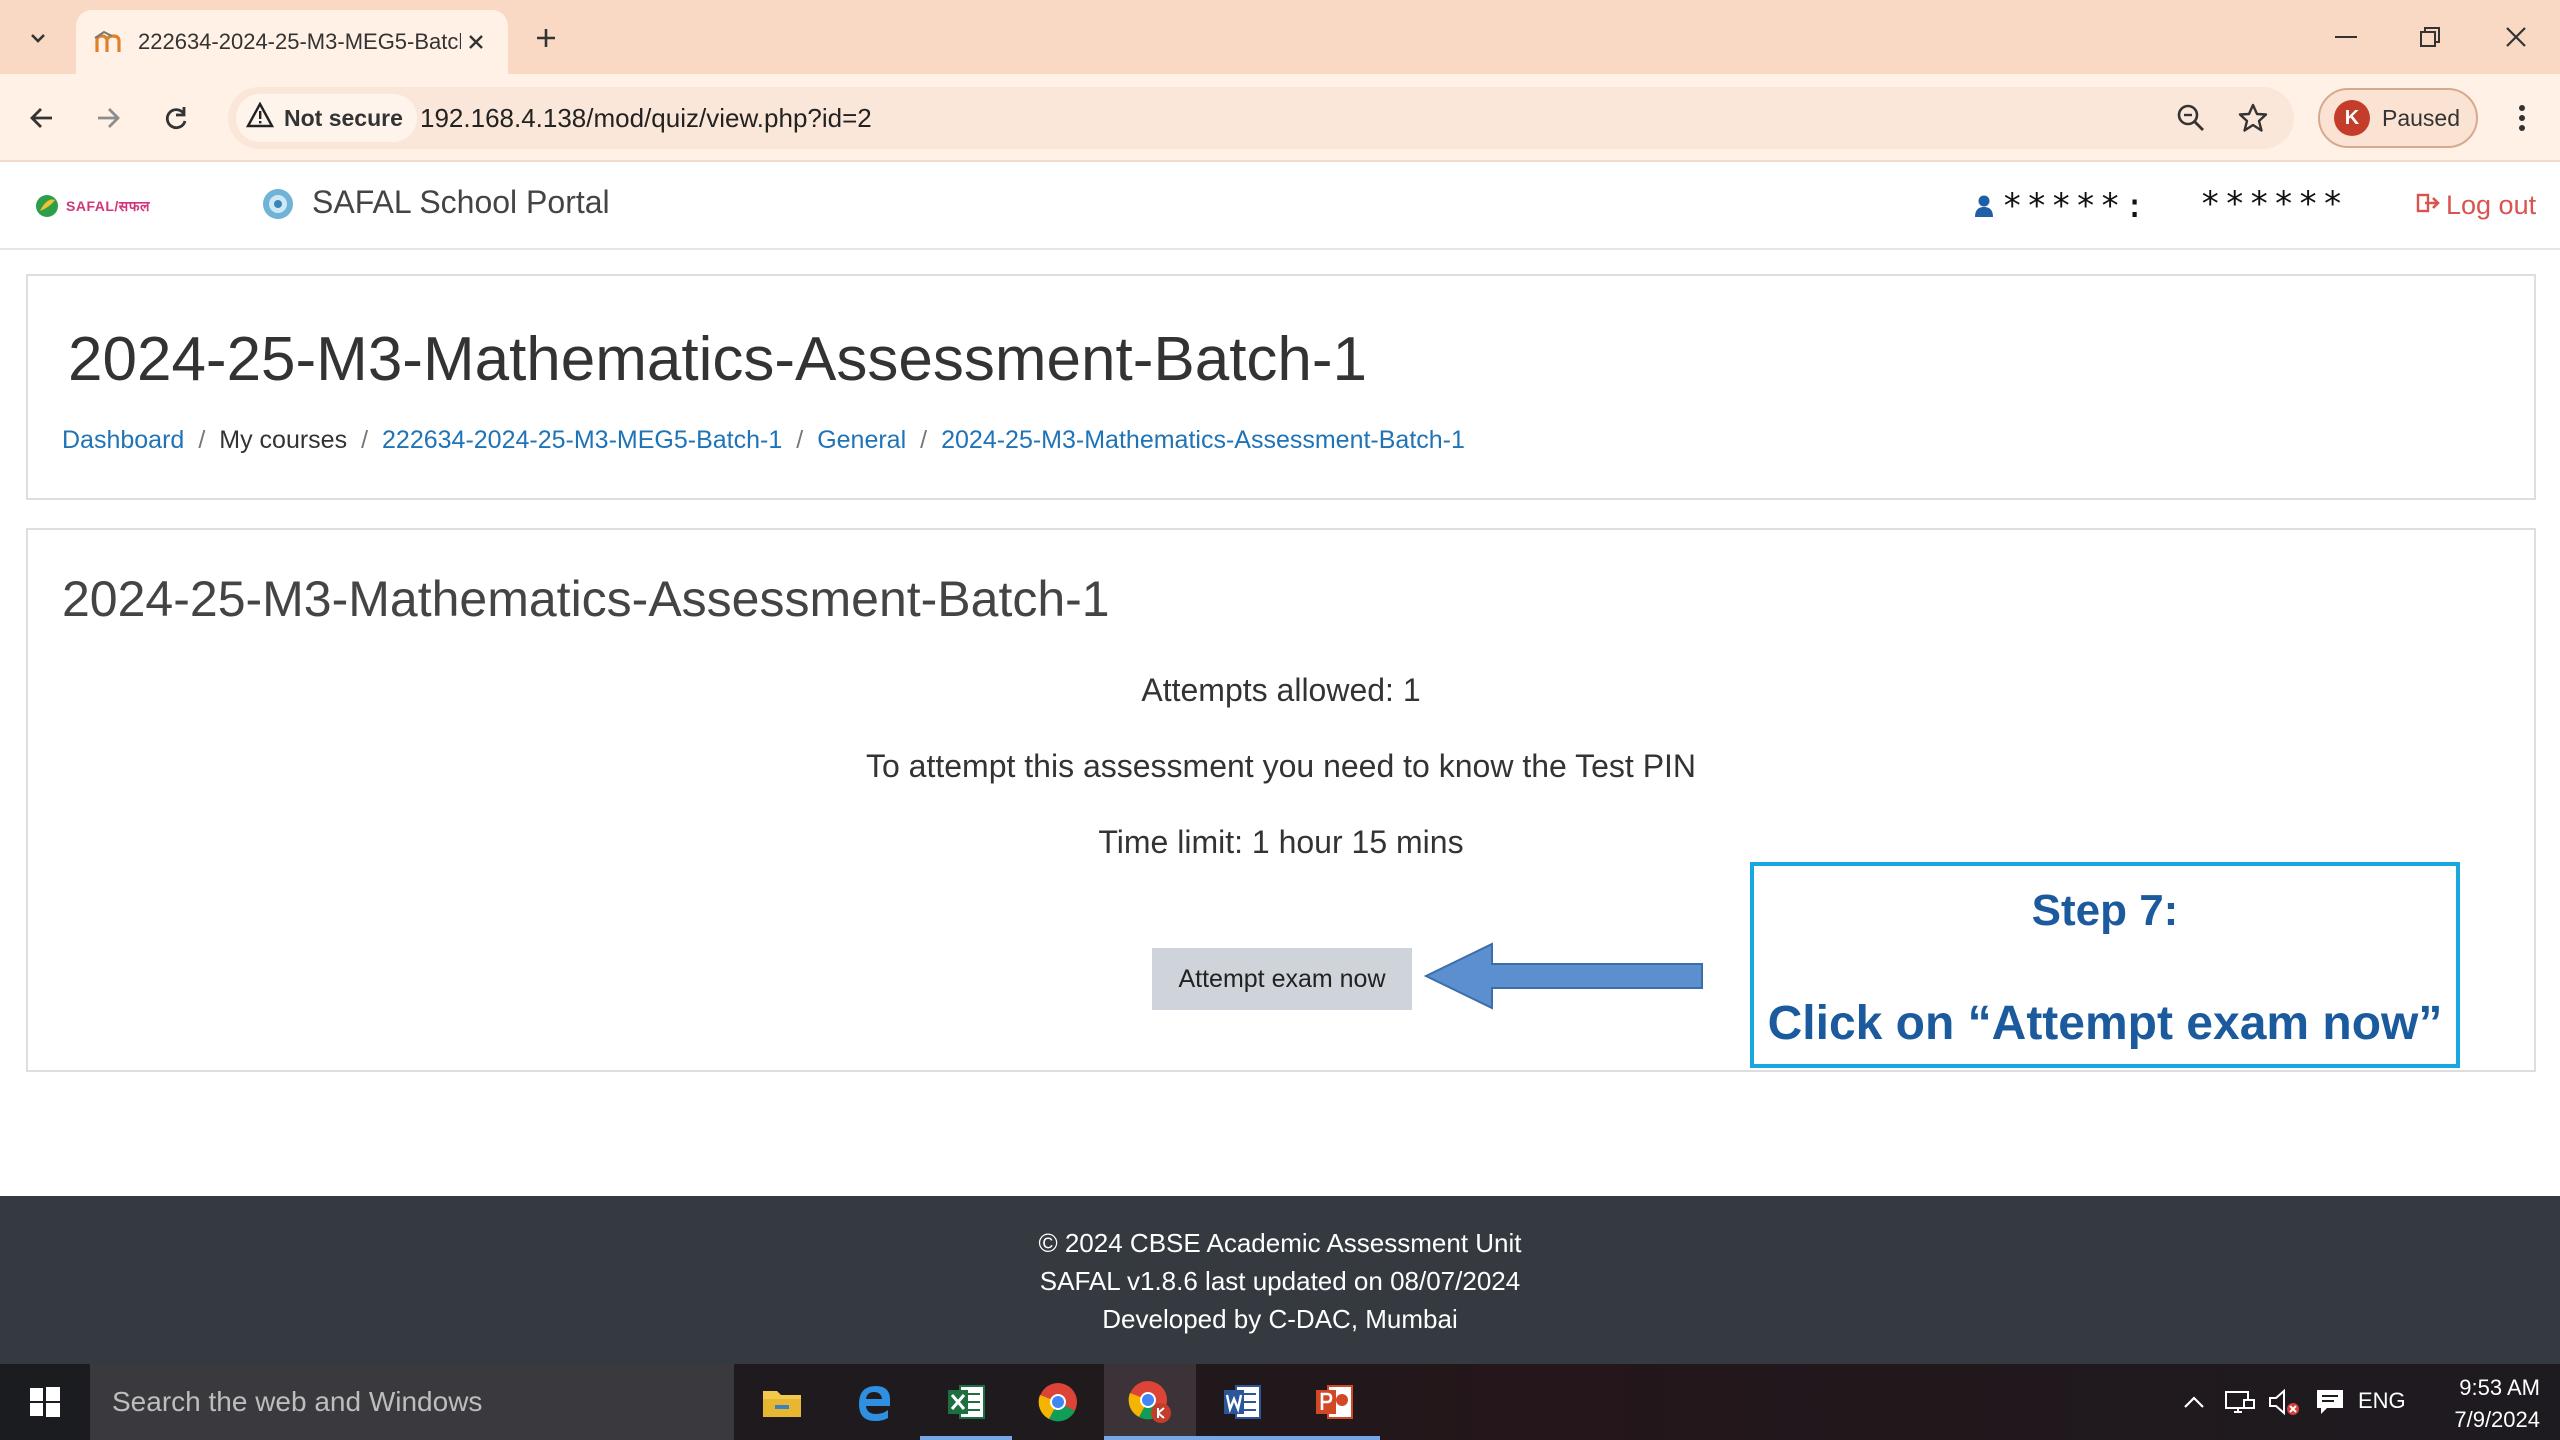 The height and width of the screenshot is (1440, 2560). What do you see at coordinates (546, 38) in the screenshot?
I see `new-tab-plus-icon` at bounding box center [546, 38].